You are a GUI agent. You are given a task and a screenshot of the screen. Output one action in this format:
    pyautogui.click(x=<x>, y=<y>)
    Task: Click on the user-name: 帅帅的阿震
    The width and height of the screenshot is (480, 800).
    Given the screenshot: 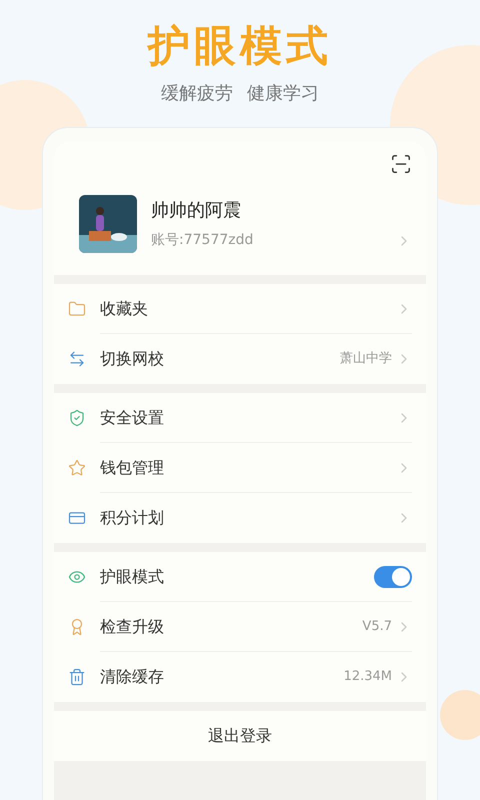 What is the action you would take?
    pyautogui.click(x=196, y=211)
    